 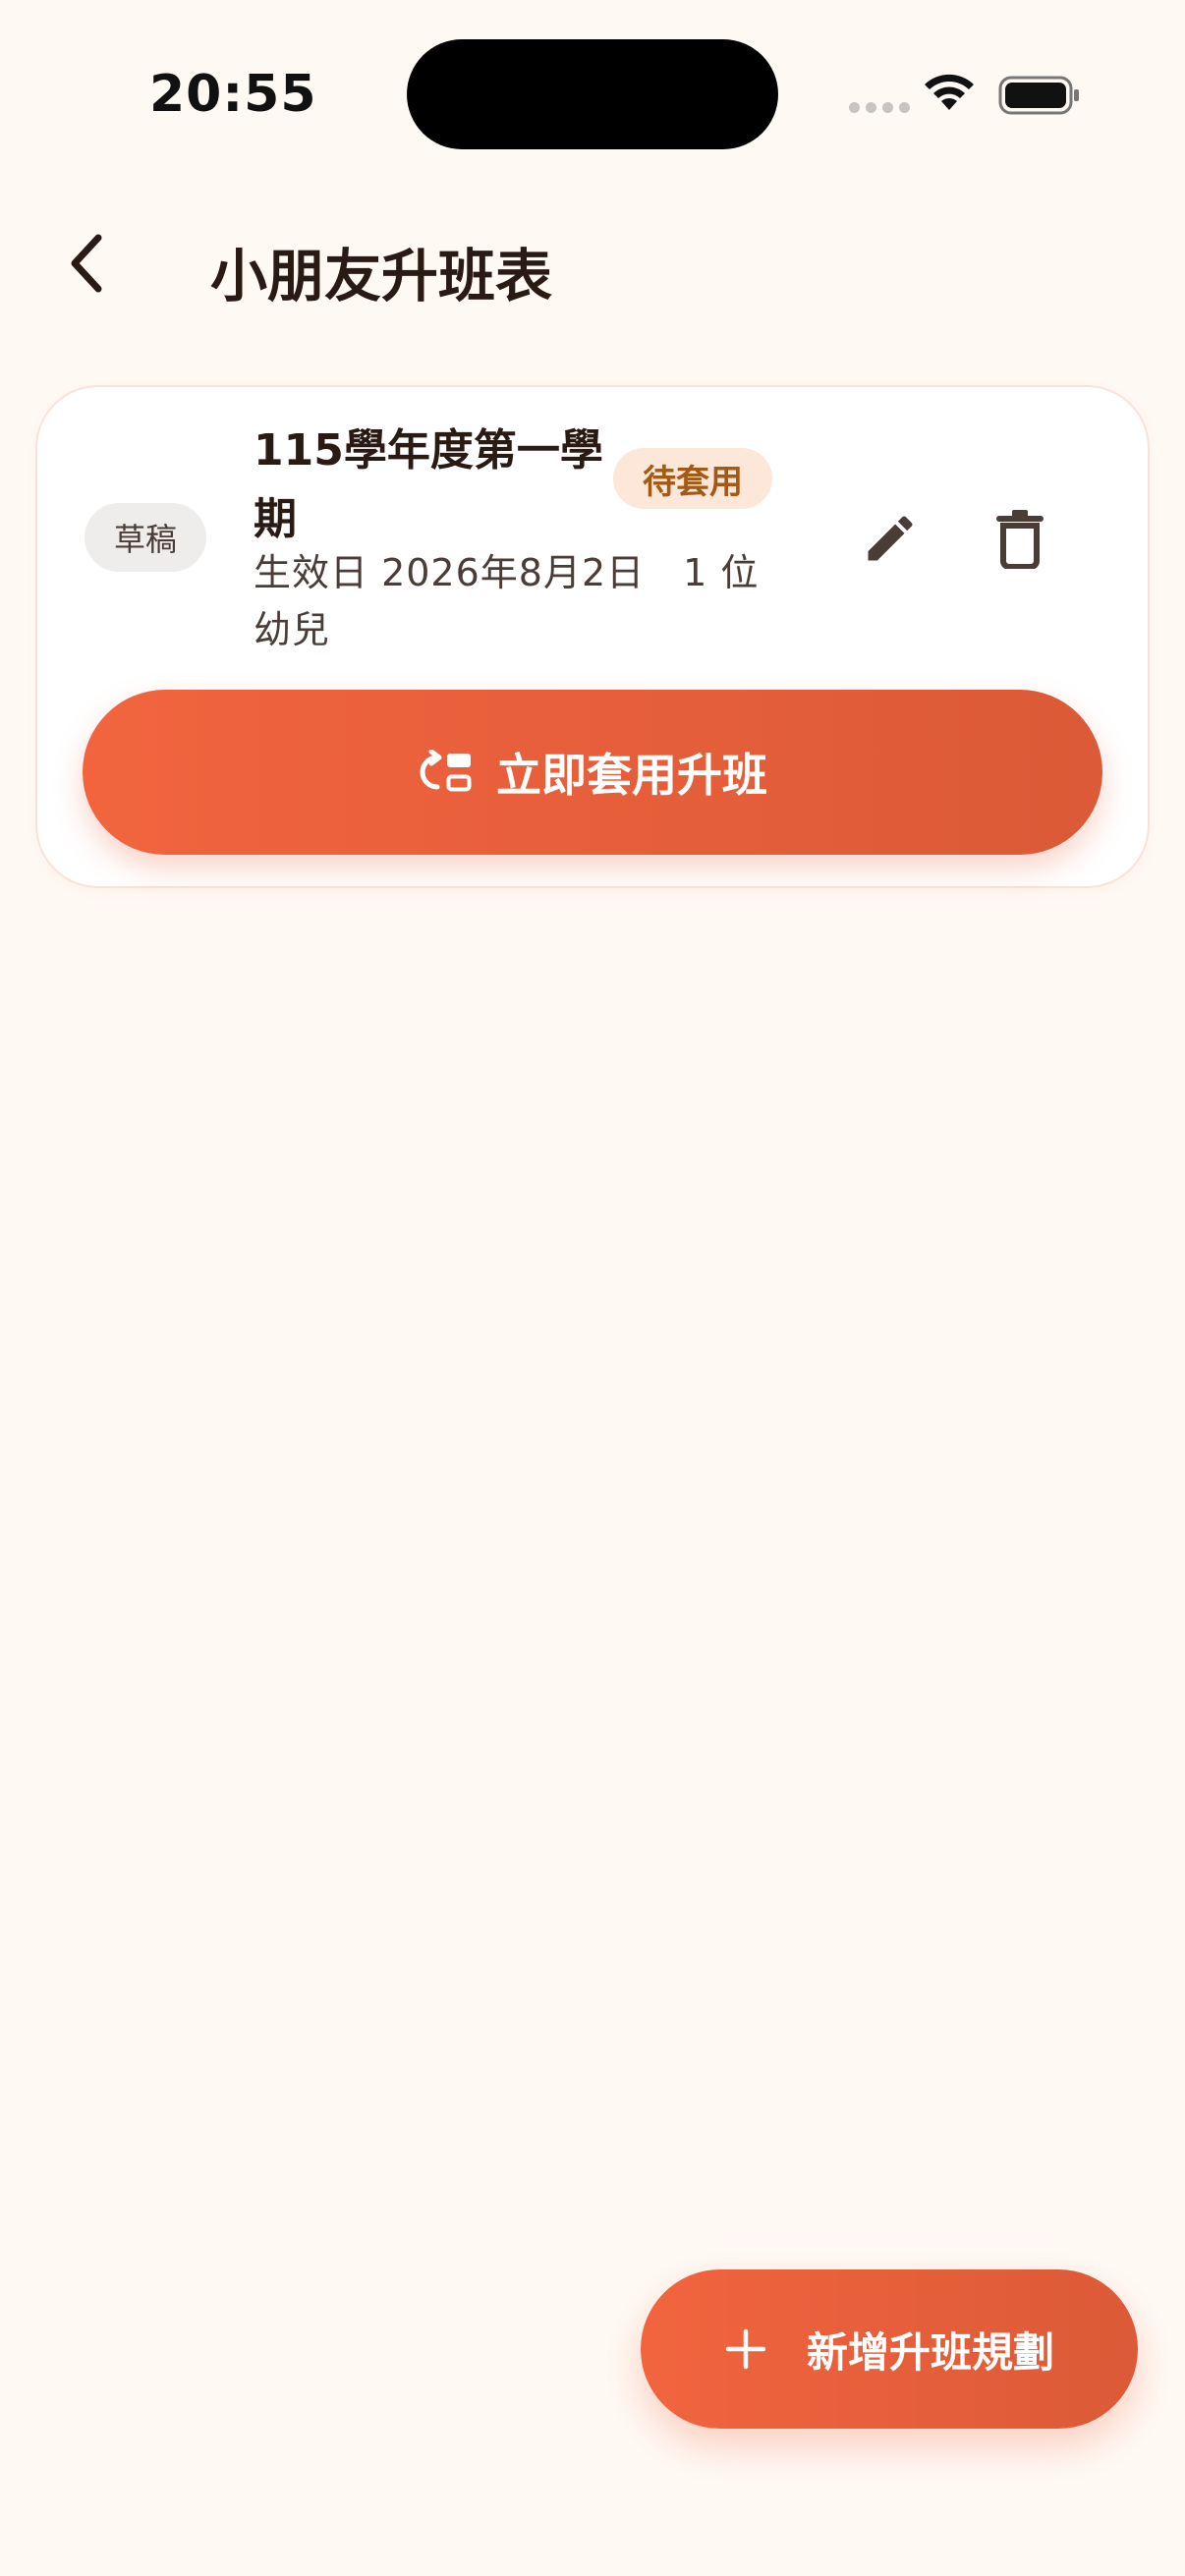 What do you see at coordinates (950, 92) in the screenshot?
I see `wifi-icon` at bounding box center [950, 92].